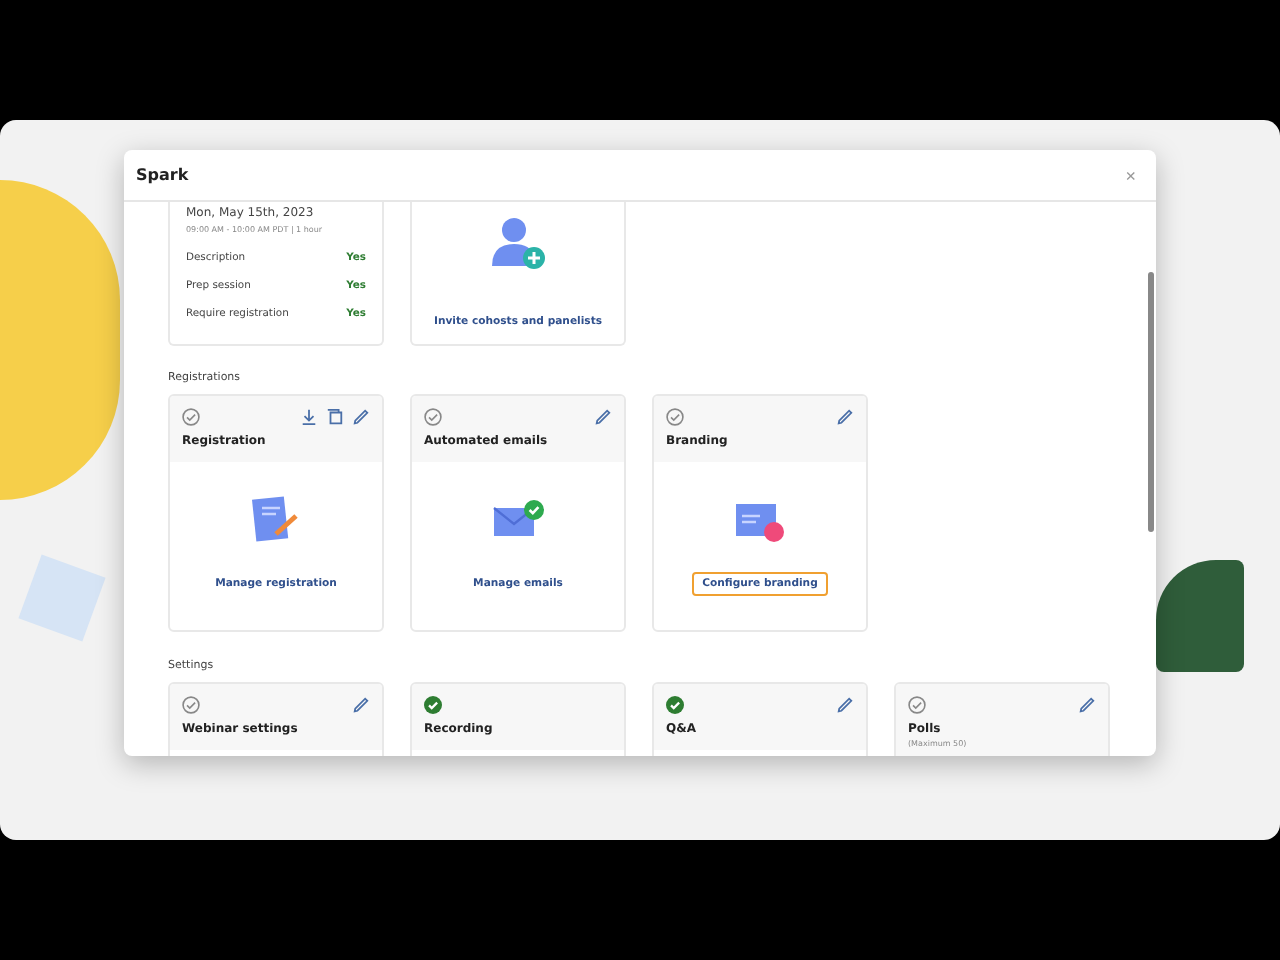  I want to click on window-title: Spark, so click(162, 175).